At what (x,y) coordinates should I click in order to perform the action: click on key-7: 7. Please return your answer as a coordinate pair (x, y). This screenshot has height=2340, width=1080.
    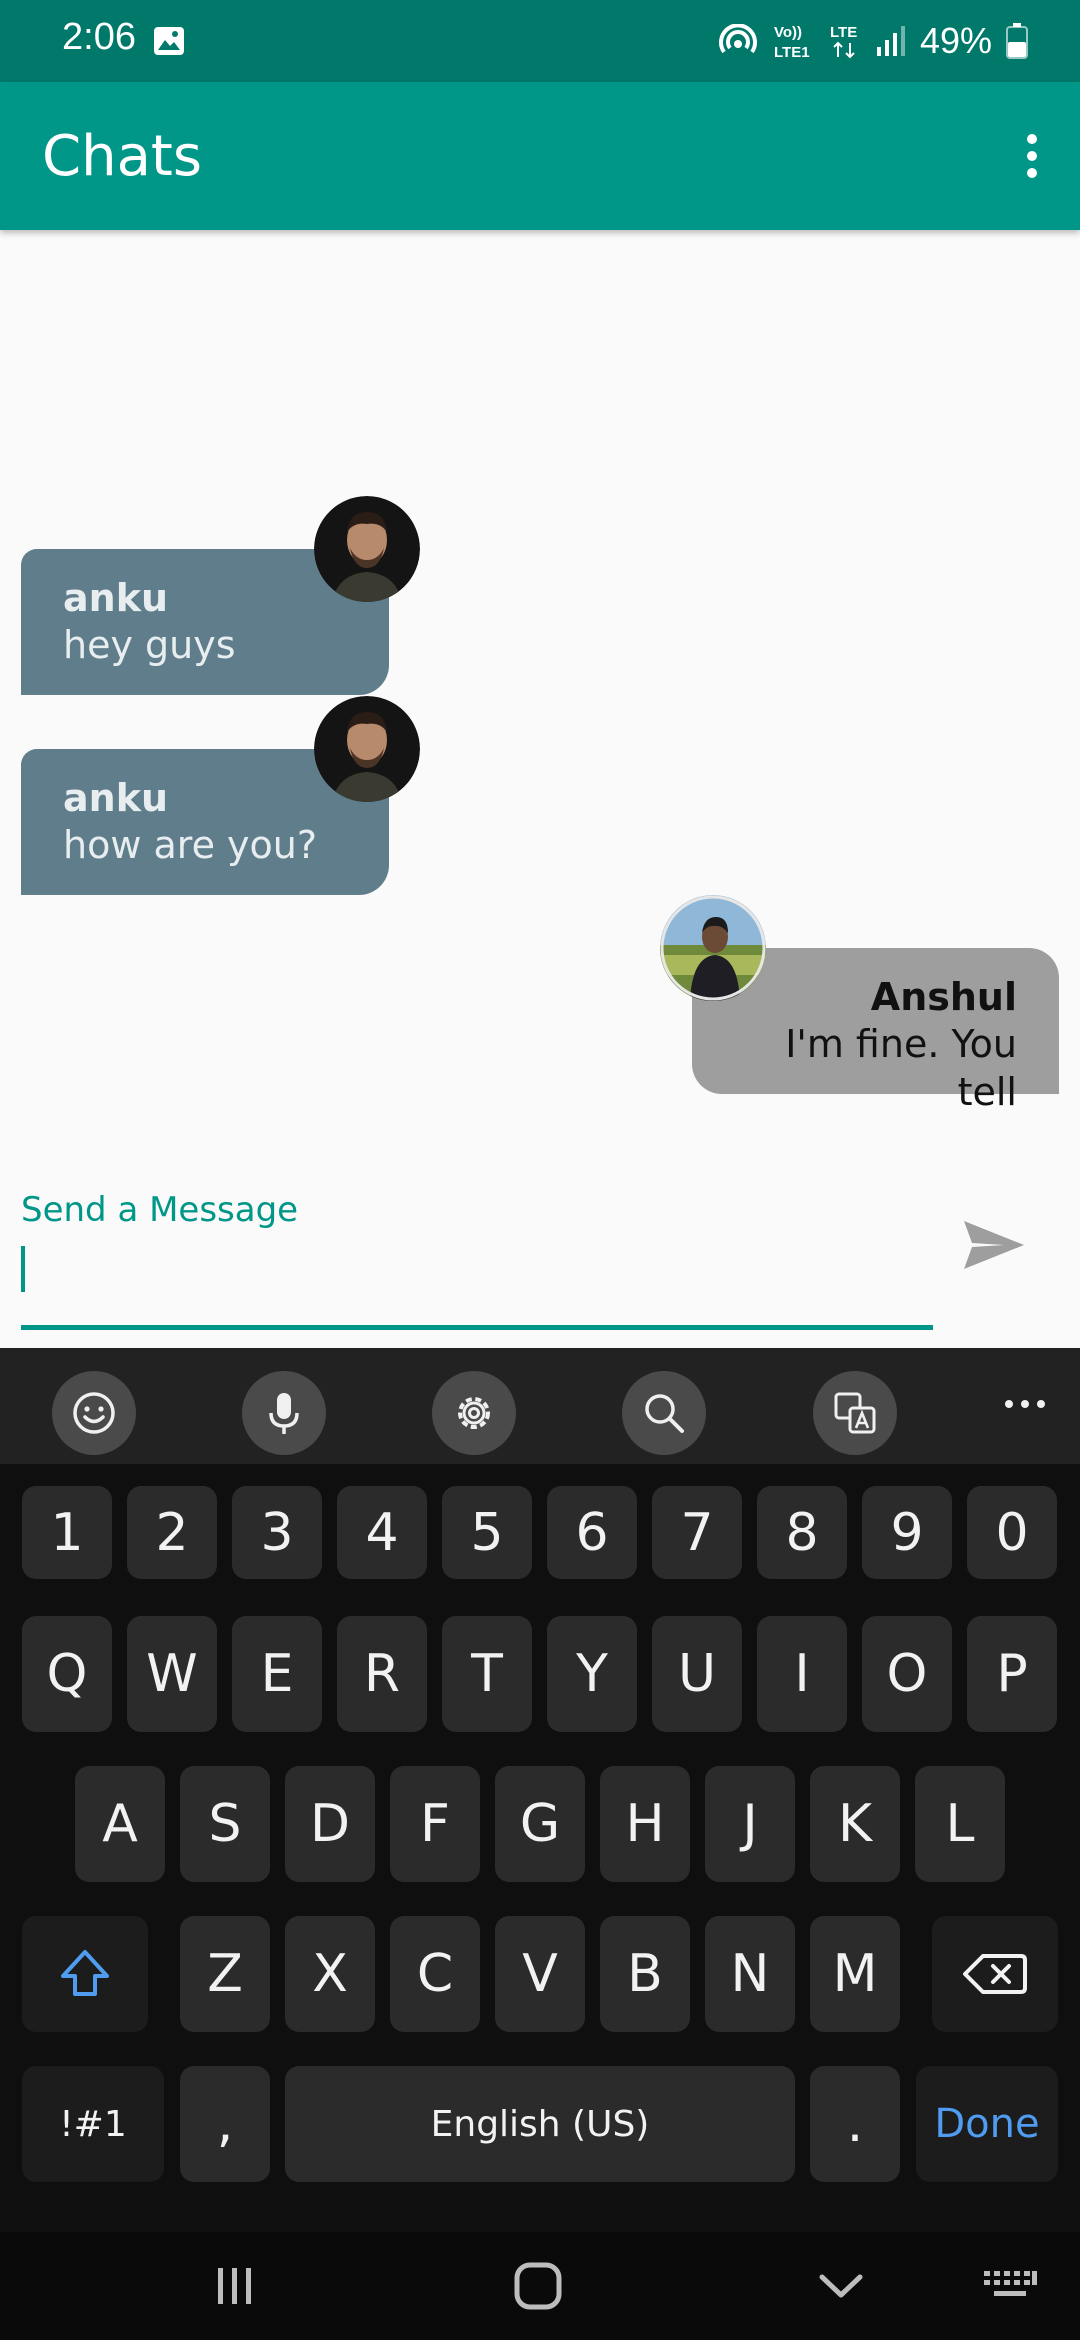
    Looking at the image, I should click on (697, 1532).